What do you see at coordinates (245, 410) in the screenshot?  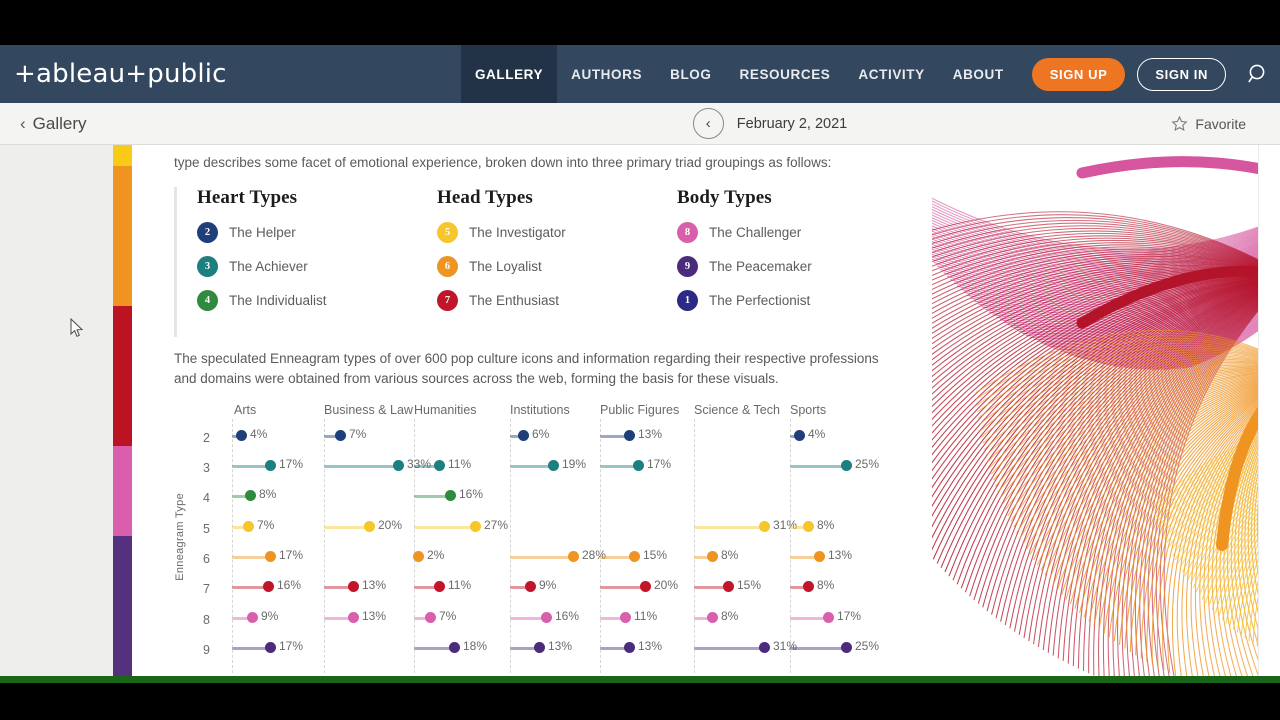 I see `column-header-arts: Arts` at bounding box center [245, 410].